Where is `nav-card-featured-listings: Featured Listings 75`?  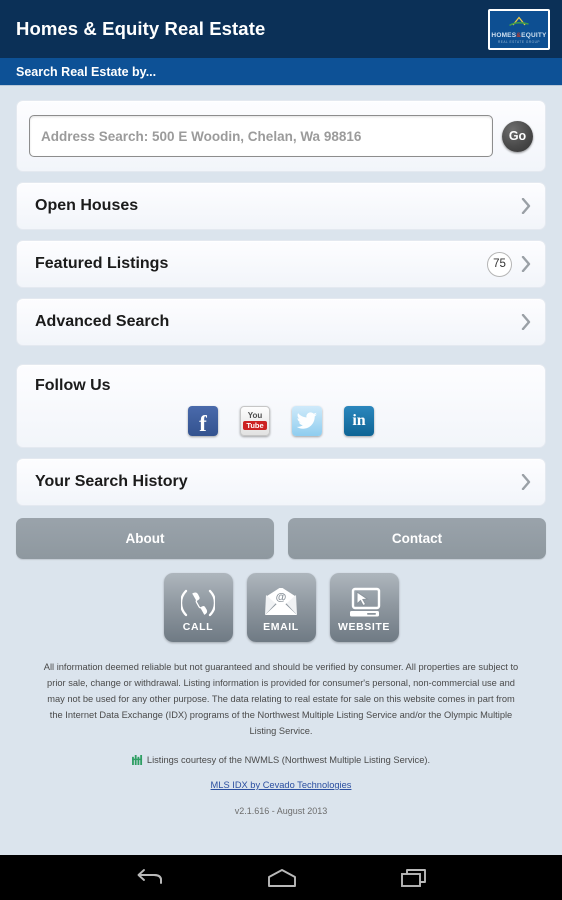 nav-card-featured-listings: Featured Listings 75 is located at coordinates (281, 264).